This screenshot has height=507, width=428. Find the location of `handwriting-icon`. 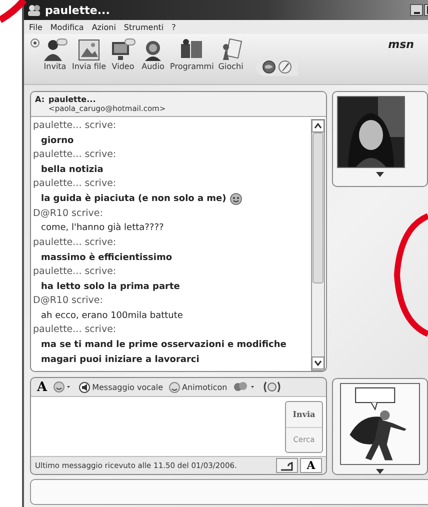

handwriting-icon is located at coordinates (287, 466).